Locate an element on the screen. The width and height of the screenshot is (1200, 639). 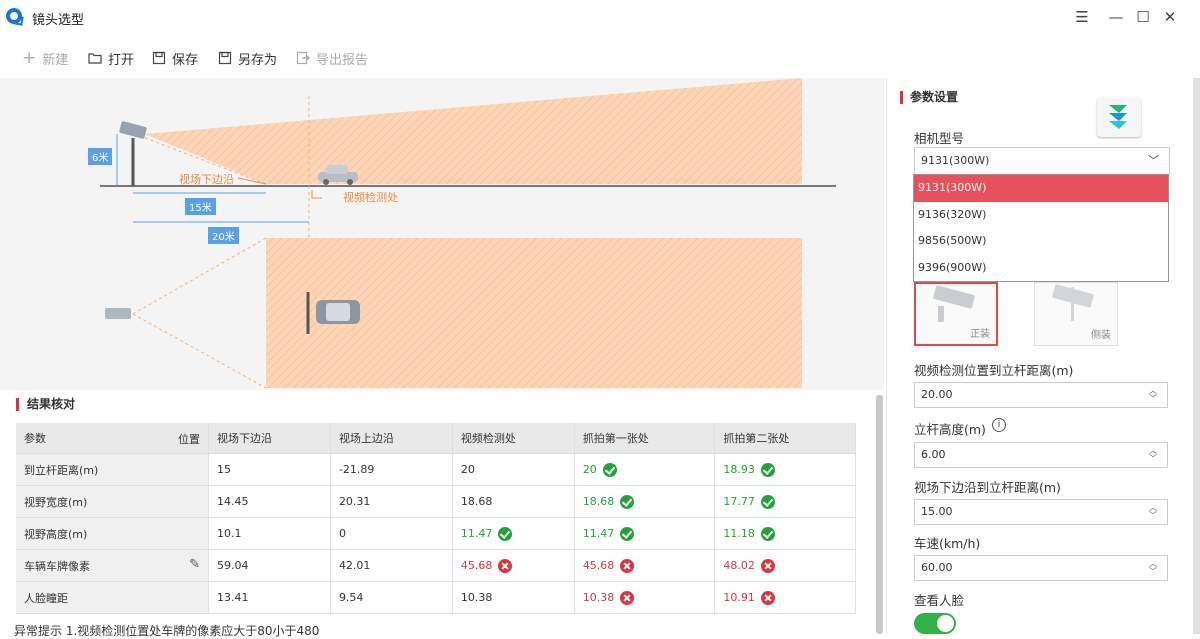
cell-value: 15 is located at coordinates (224, 469).